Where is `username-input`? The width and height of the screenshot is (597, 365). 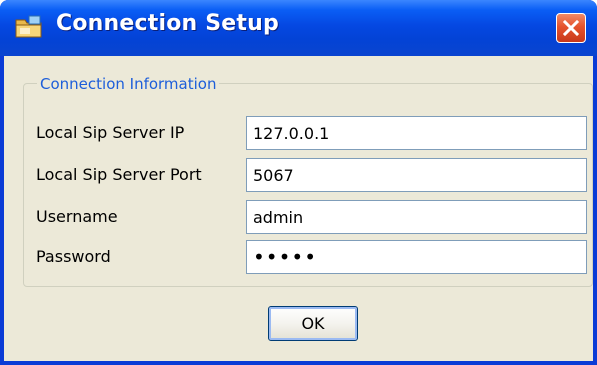
username-input is located at coordinates (416, 217).